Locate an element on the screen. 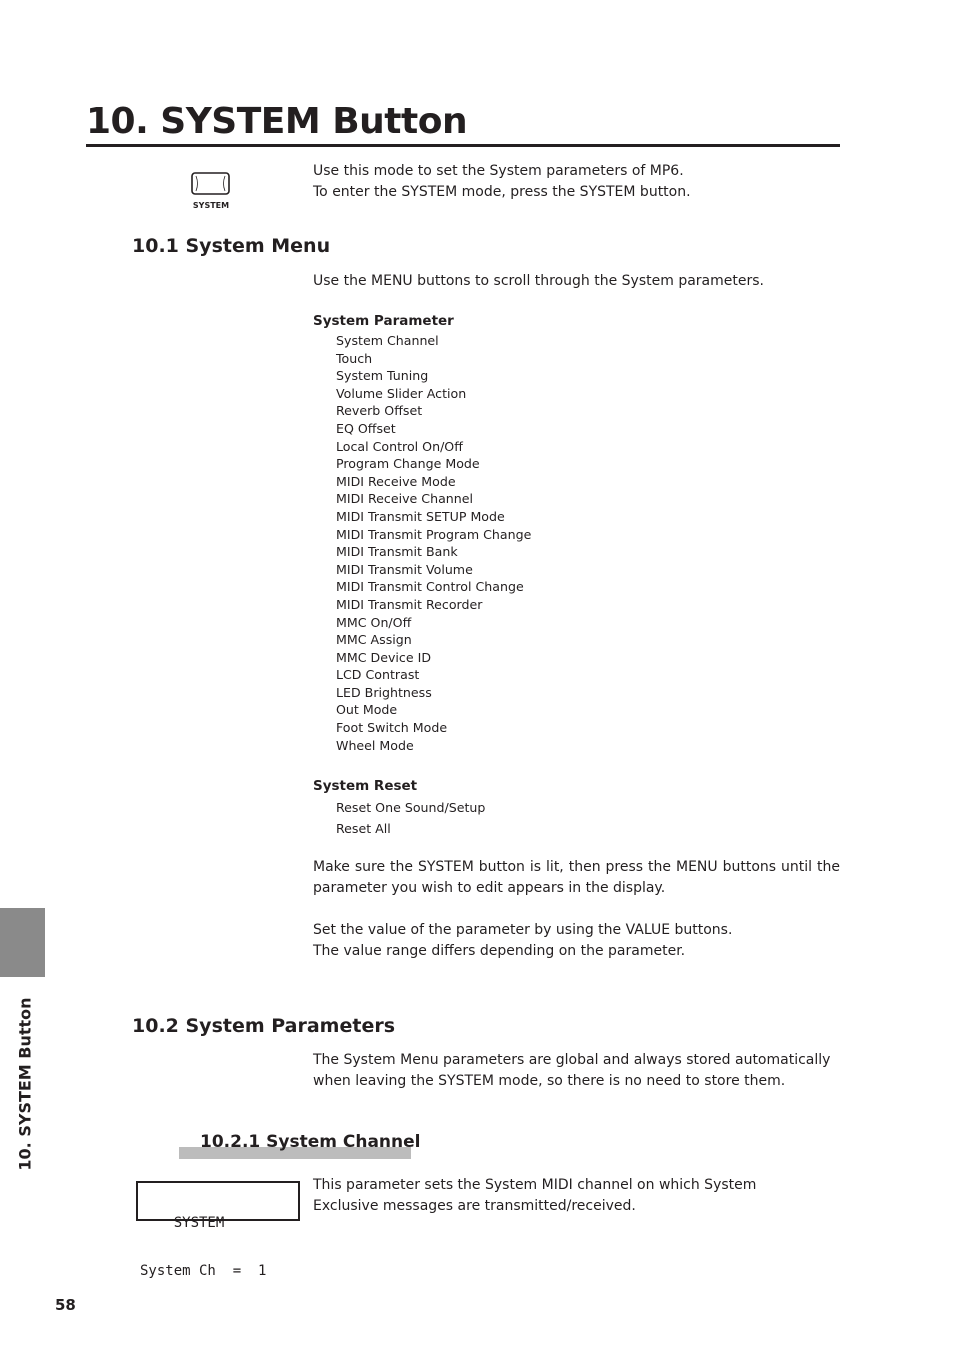 The image size is (954, 1350). list-item: MIDI Transmit Control Change is located at coordinates (430, 587).